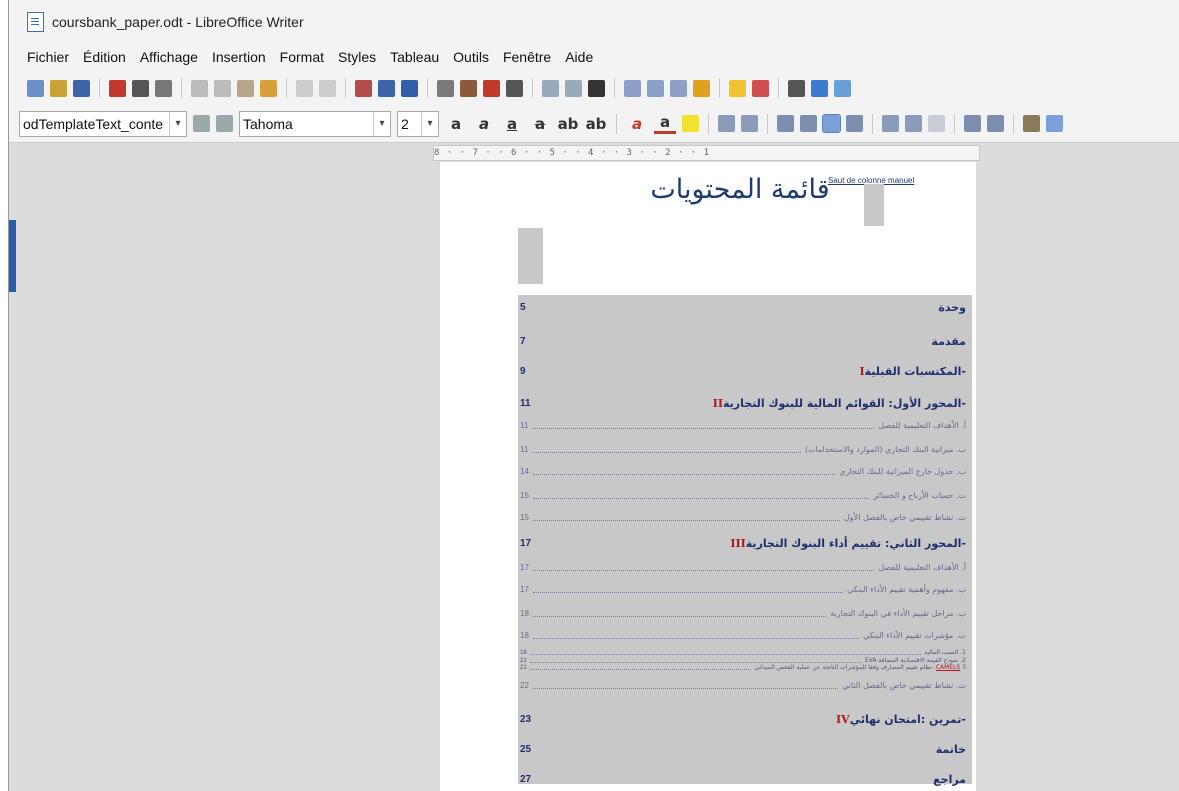 The width and height of the screenshot is (1179, 791). What do you see at coordinates (239, 57) in the screenshot?
I see `menu-insertion: Insertion` at bounding box center [239, 57].